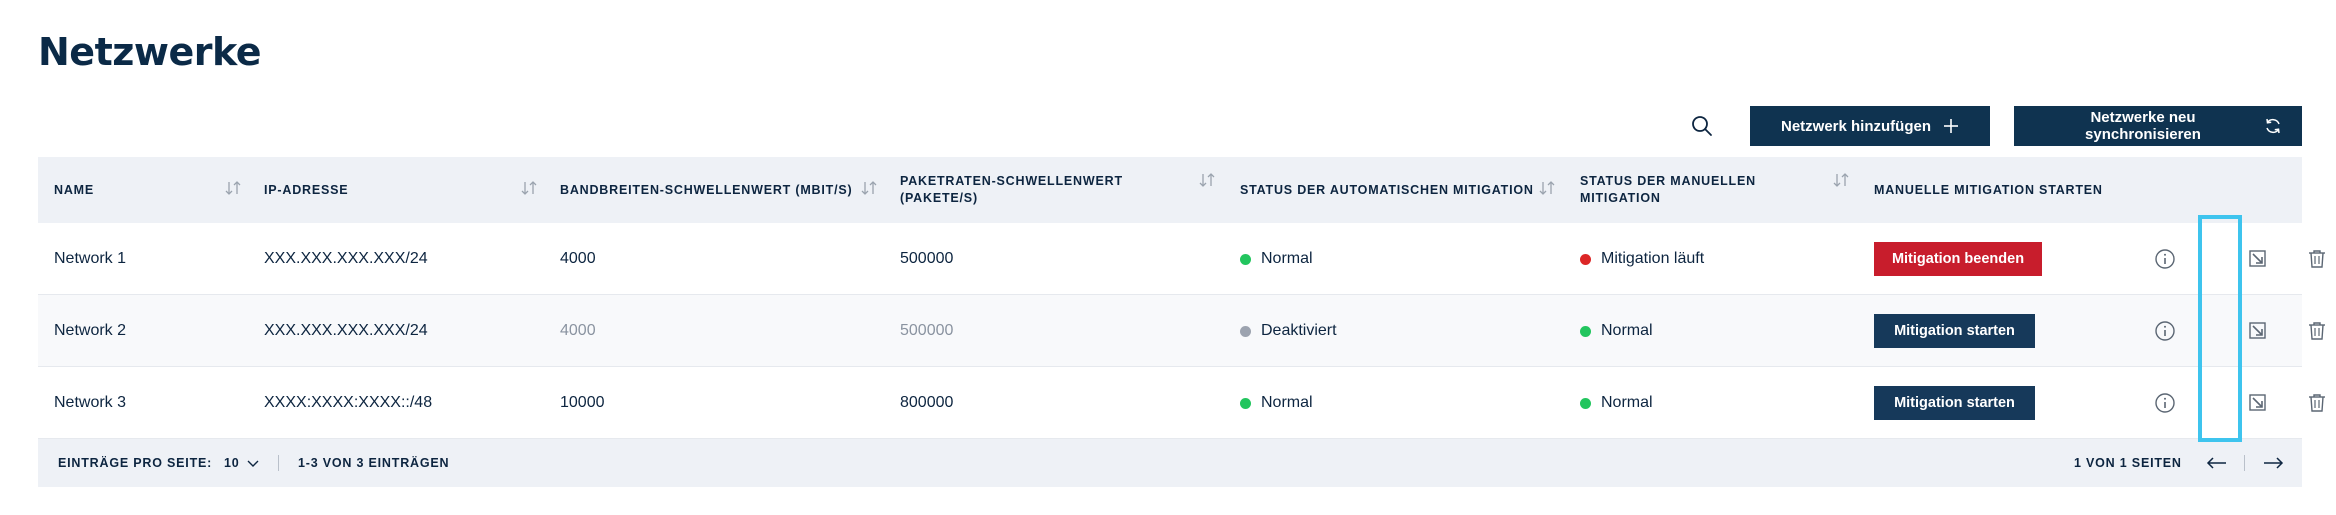 This screenshot has height=515, width=2336. What do you see at coordinates (2273, 126) in the screenshot?
I see `refresh-icon` at bounding box center [2273, 126].